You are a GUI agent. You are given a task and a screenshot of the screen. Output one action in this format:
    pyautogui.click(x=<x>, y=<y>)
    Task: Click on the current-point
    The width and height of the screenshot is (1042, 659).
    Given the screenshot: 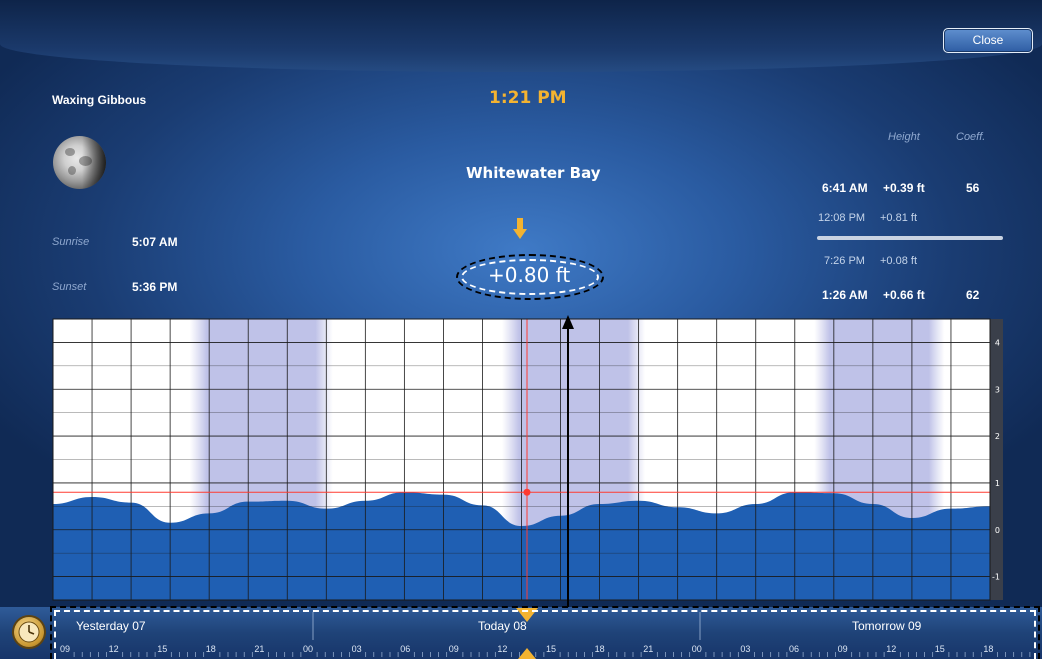 What is the action you would take?
    pyautogui.click(x=527, y=492)
    